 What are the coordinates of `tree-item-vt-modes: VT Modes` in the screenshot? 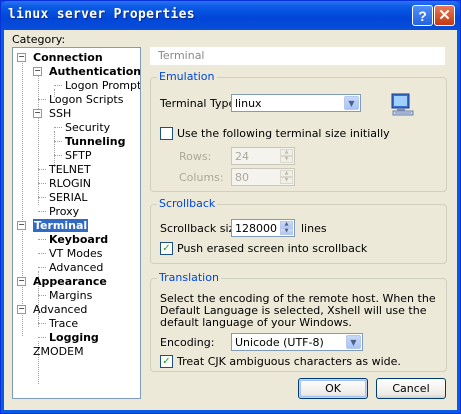 It's located at (75, 253).